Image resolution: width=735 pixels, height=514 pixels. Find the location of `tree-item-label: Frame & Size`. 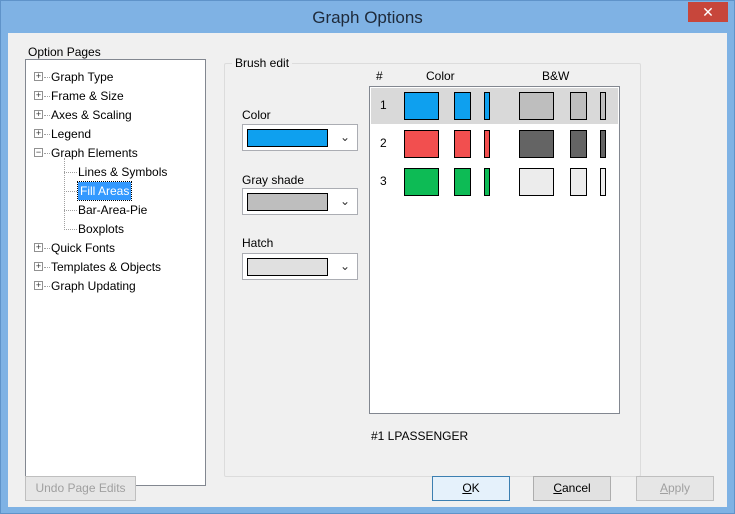

tree-item-label: Frame & Size is located at coordinates (87, 96).